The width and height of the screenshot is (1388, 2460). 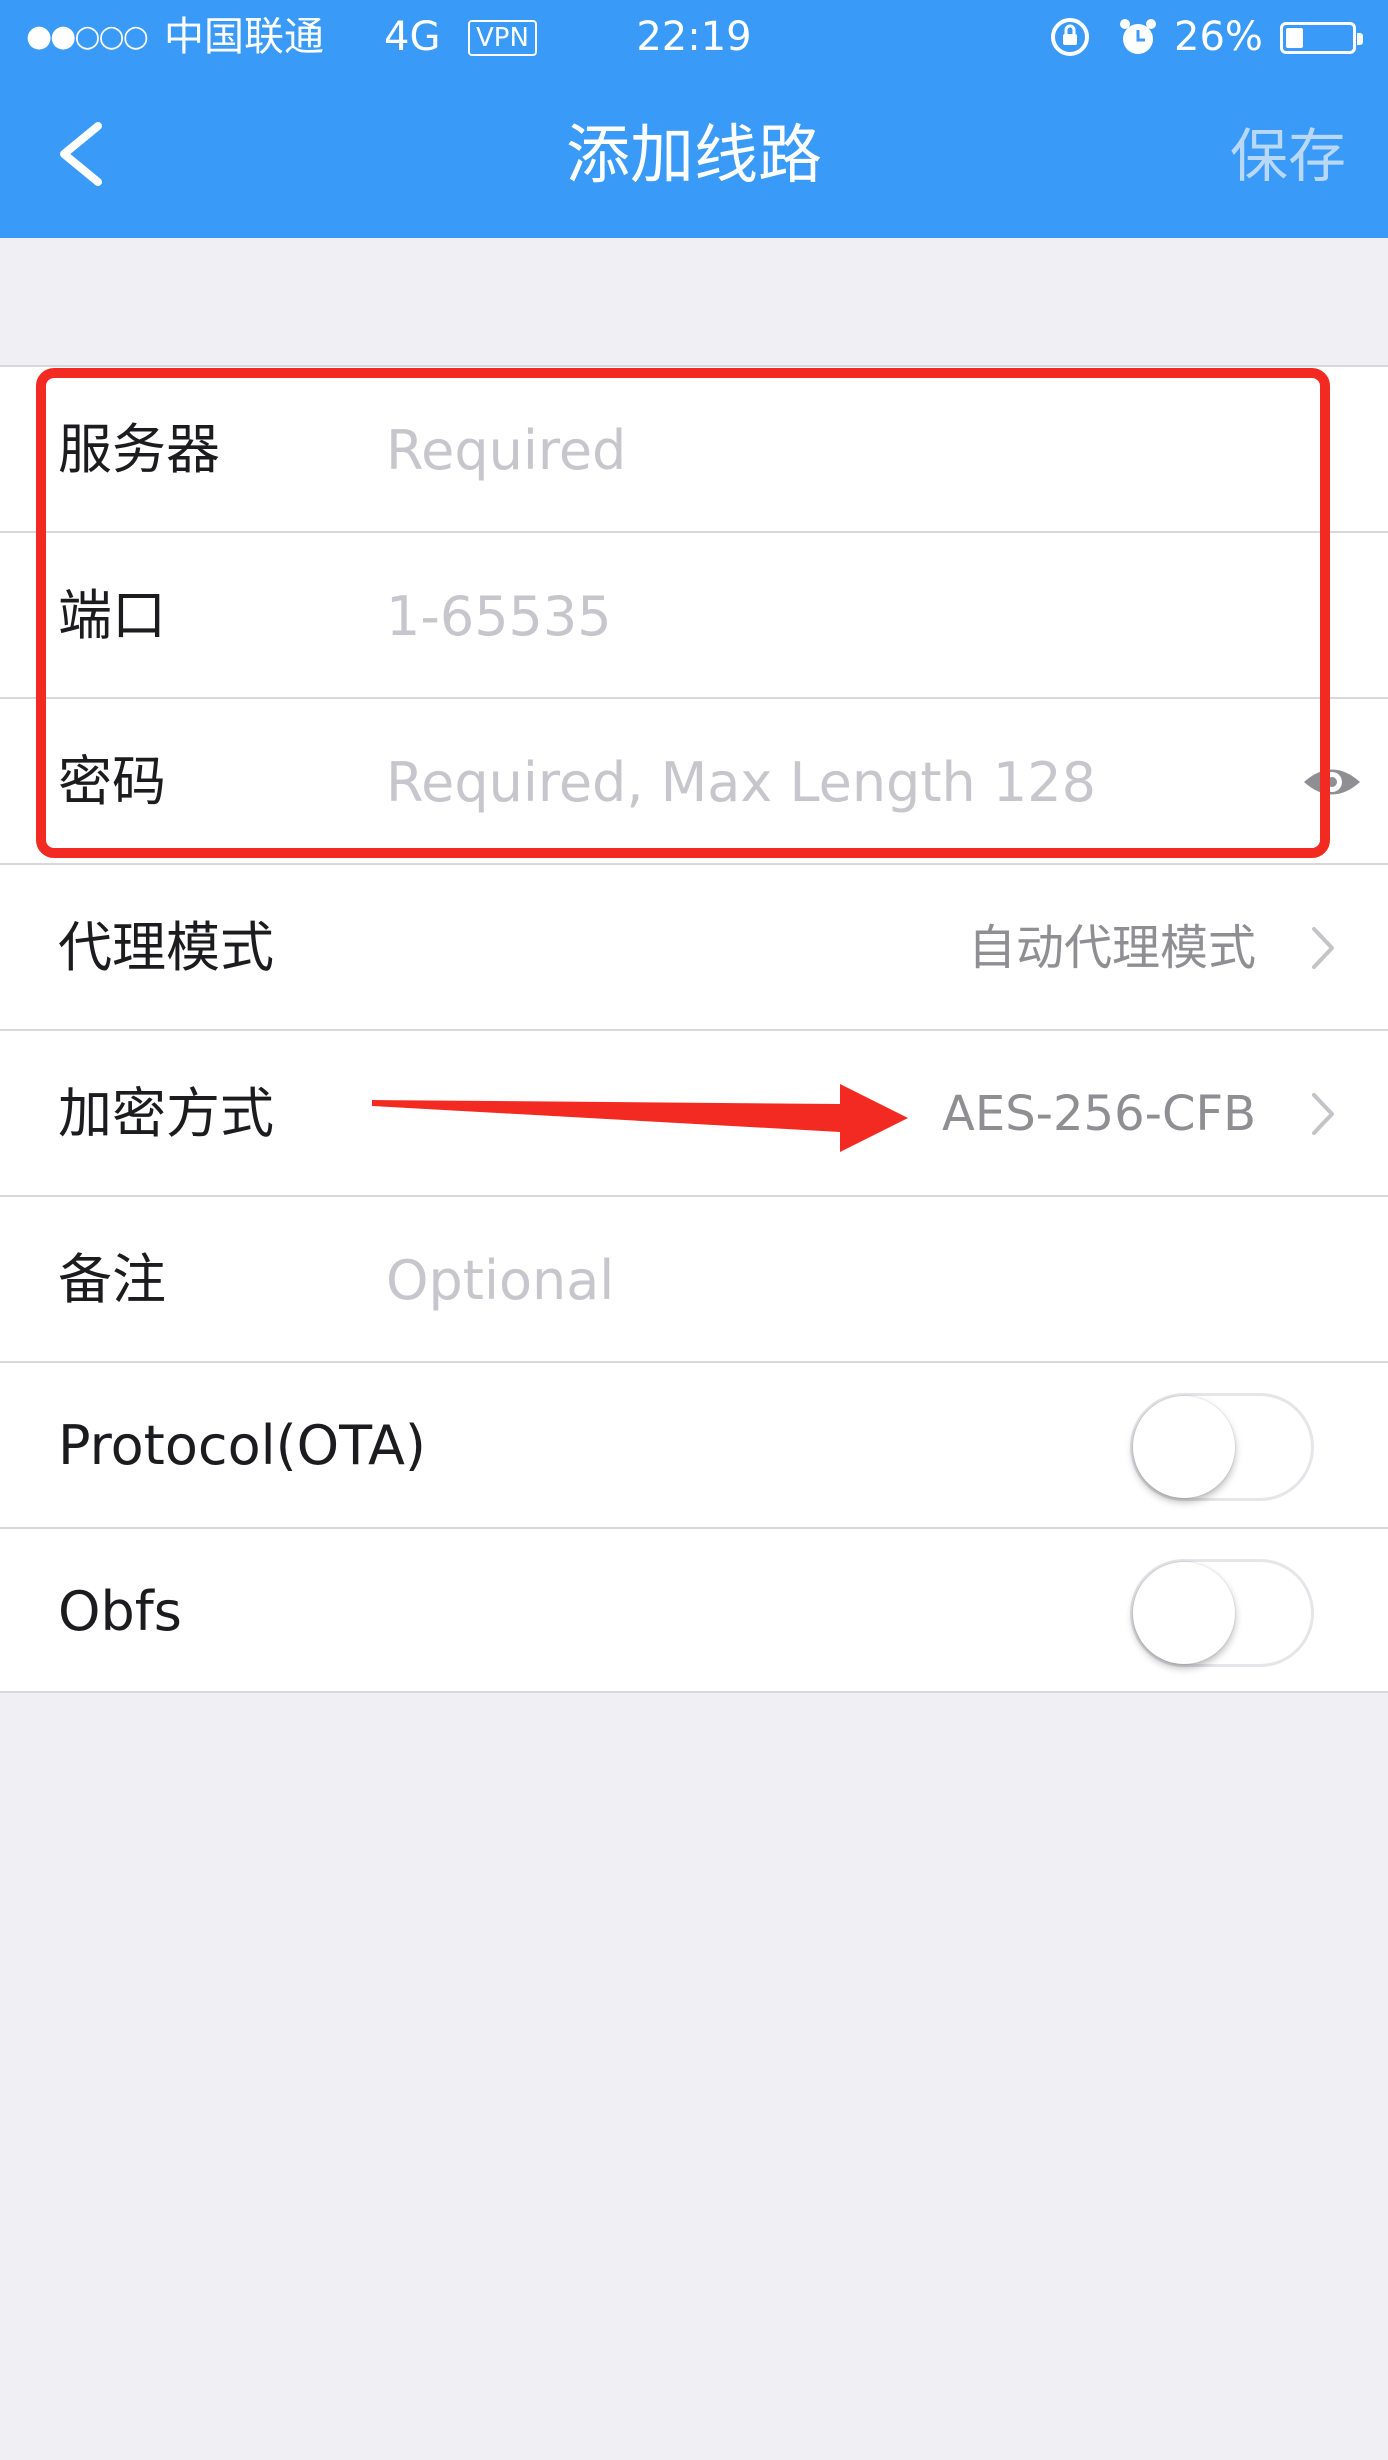 I want to click on save-button: 保存, so click(x=1288, y=156).